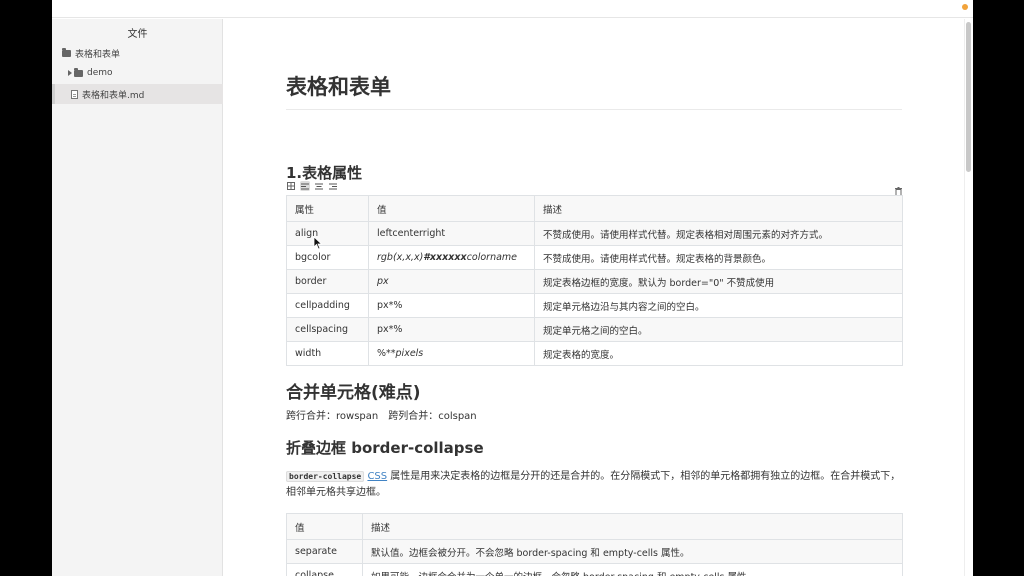  Describe the element at coordinates (113, 95) in the screenshot. I see `tree-item-label: 表格和表单.md` at that location.